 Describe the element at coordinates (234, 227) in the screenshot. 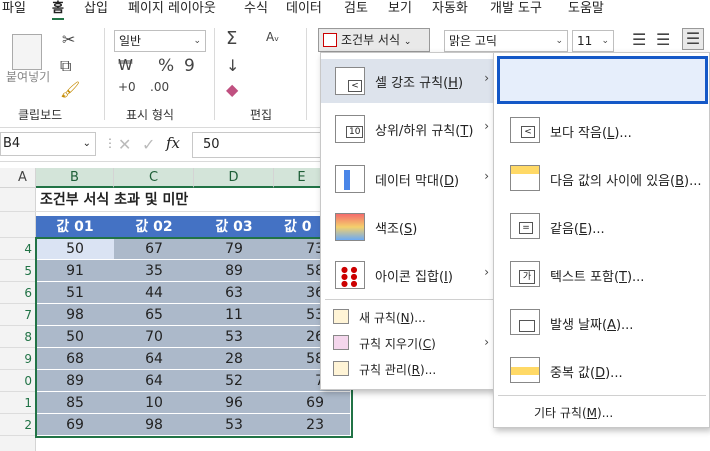

I see `table-header: 값 03` at that location.